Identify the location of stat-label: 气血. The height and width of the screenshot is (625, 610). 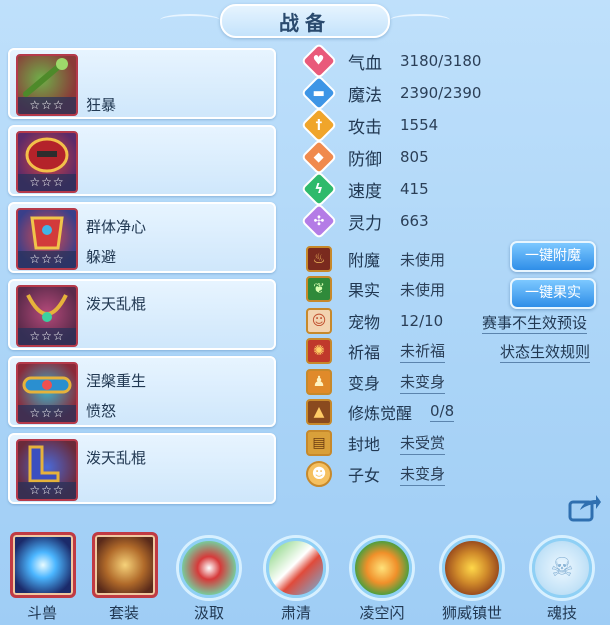
(365, 63).